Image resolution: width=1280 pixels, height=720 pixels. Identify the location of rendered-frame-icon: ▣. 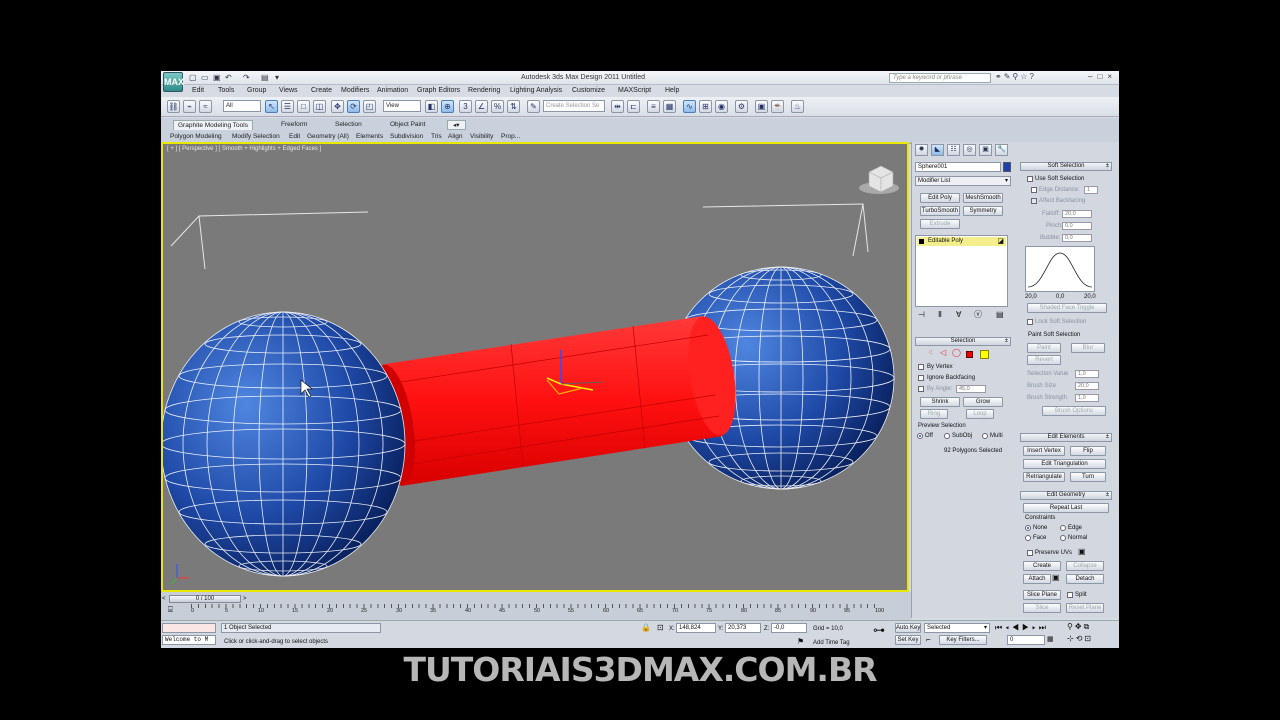
(761, 106).